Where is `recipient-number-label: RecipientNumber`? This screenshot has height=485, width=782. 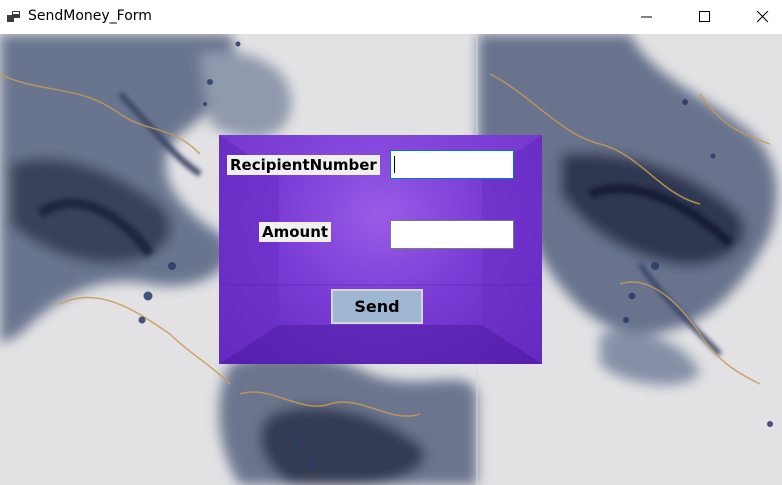 recipient-number-label: RecipientNumber is located at coordinates (303, 165).